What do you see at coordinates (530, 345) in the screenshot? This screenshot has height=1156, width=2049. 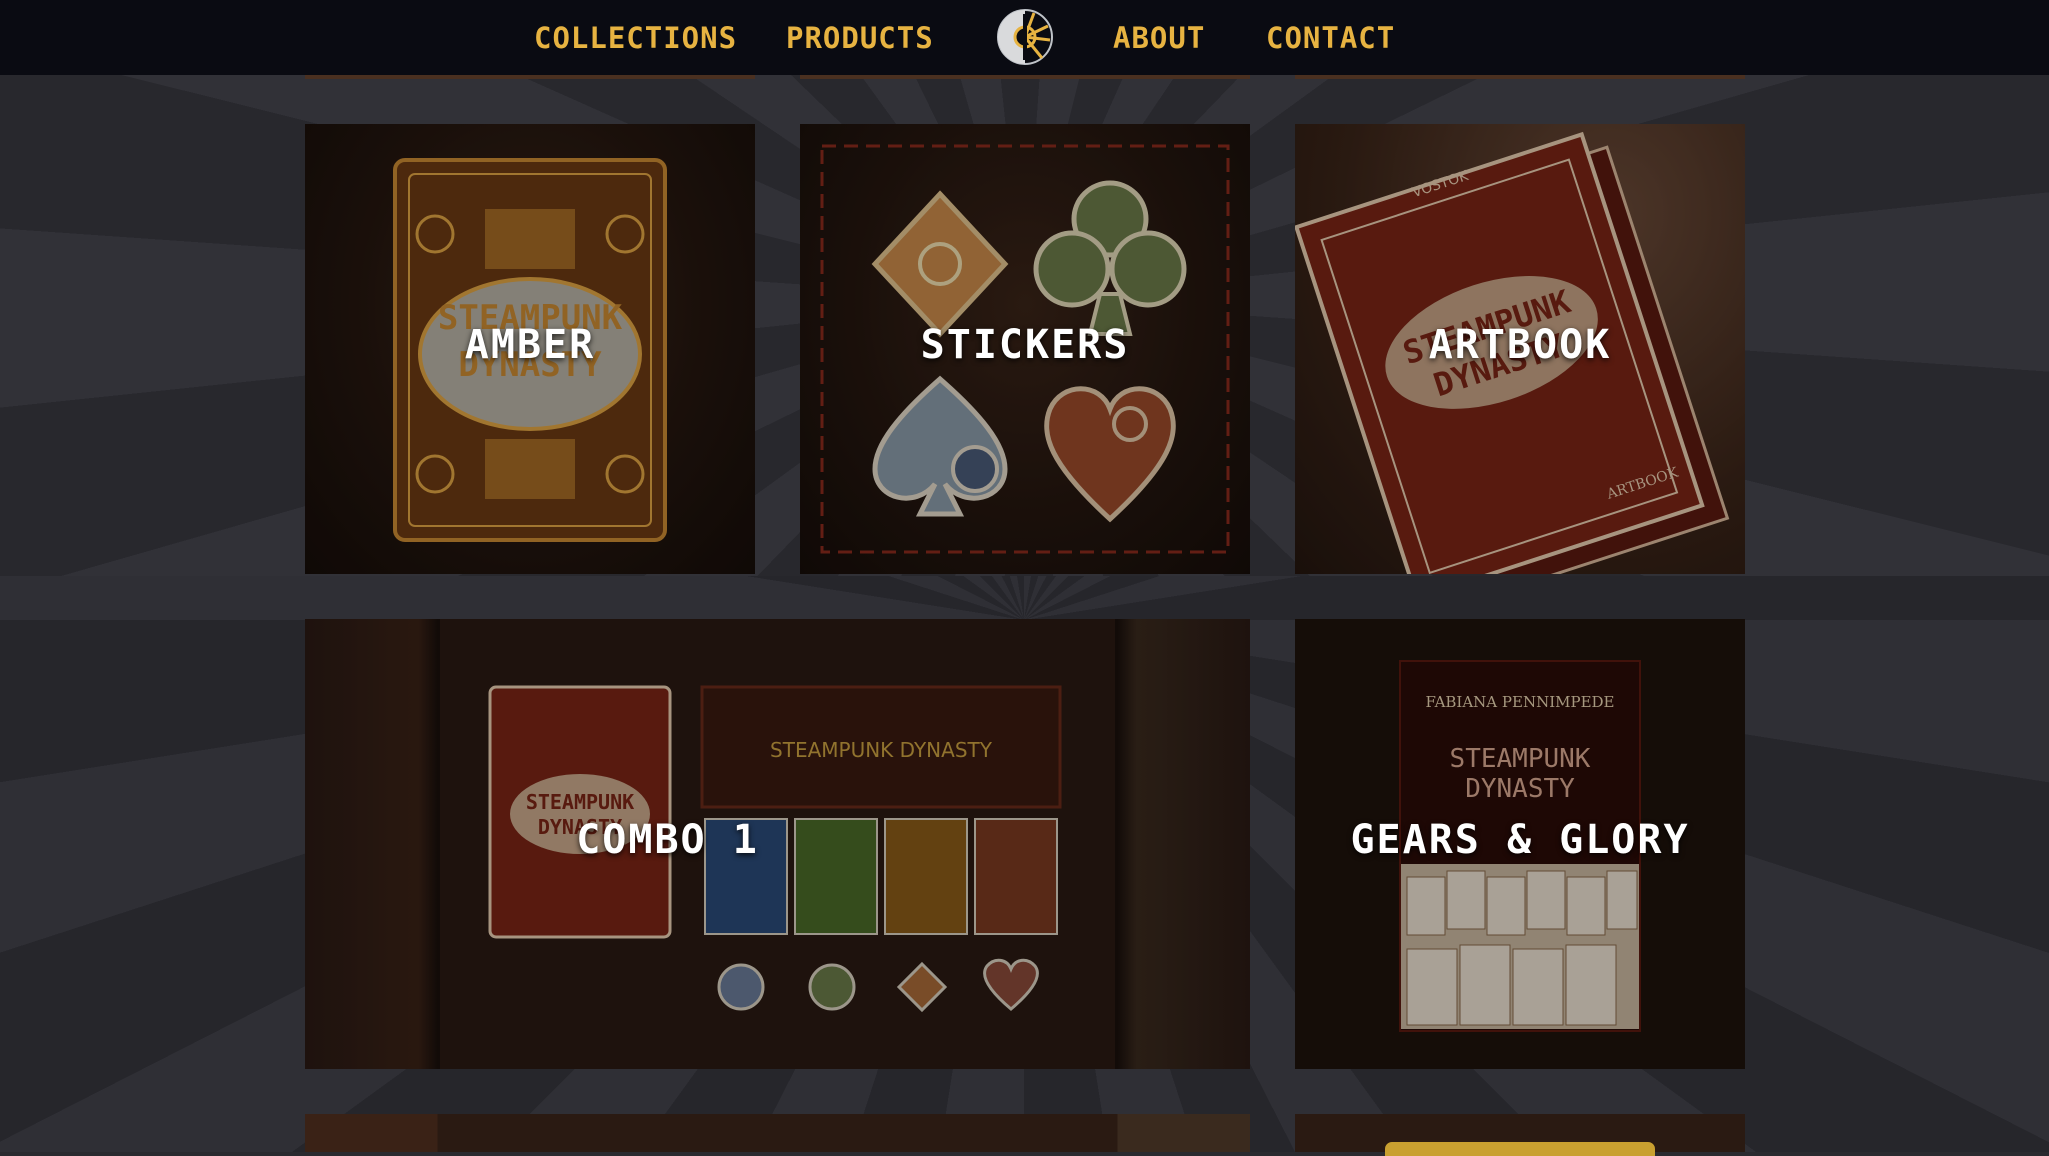 I see `tile-label-amber: AMBER` at bounding box center [530, 345].